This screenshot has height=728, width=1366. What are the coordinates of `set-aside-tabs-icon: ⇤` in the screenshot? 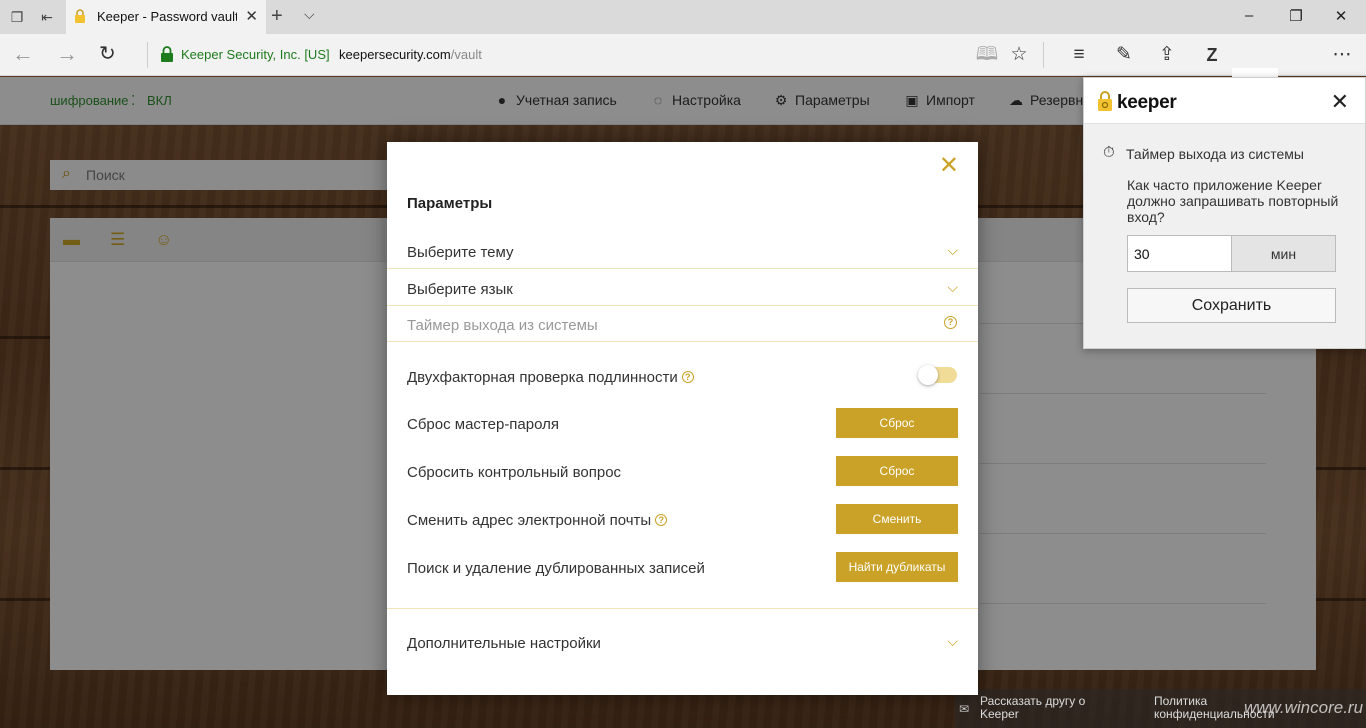 It's located at (47, 17).